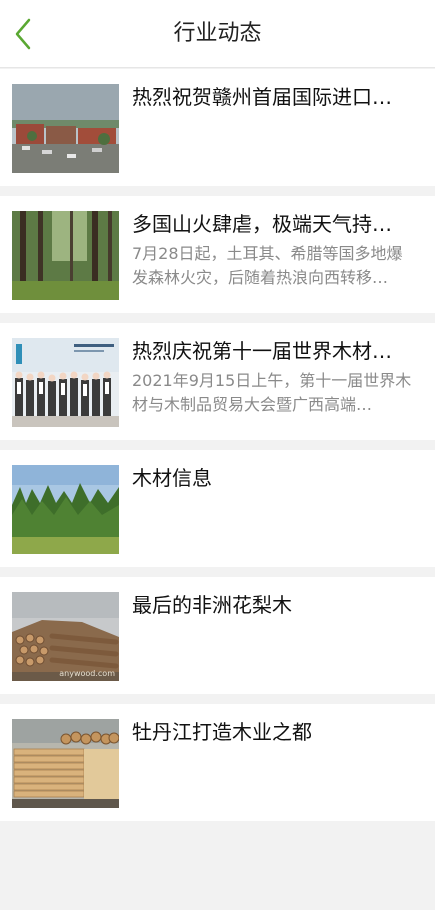 The height and width of the screenshot is (910, 435). I want to click on article-item: 牡丹江打造木业之都, so click(217, 762).